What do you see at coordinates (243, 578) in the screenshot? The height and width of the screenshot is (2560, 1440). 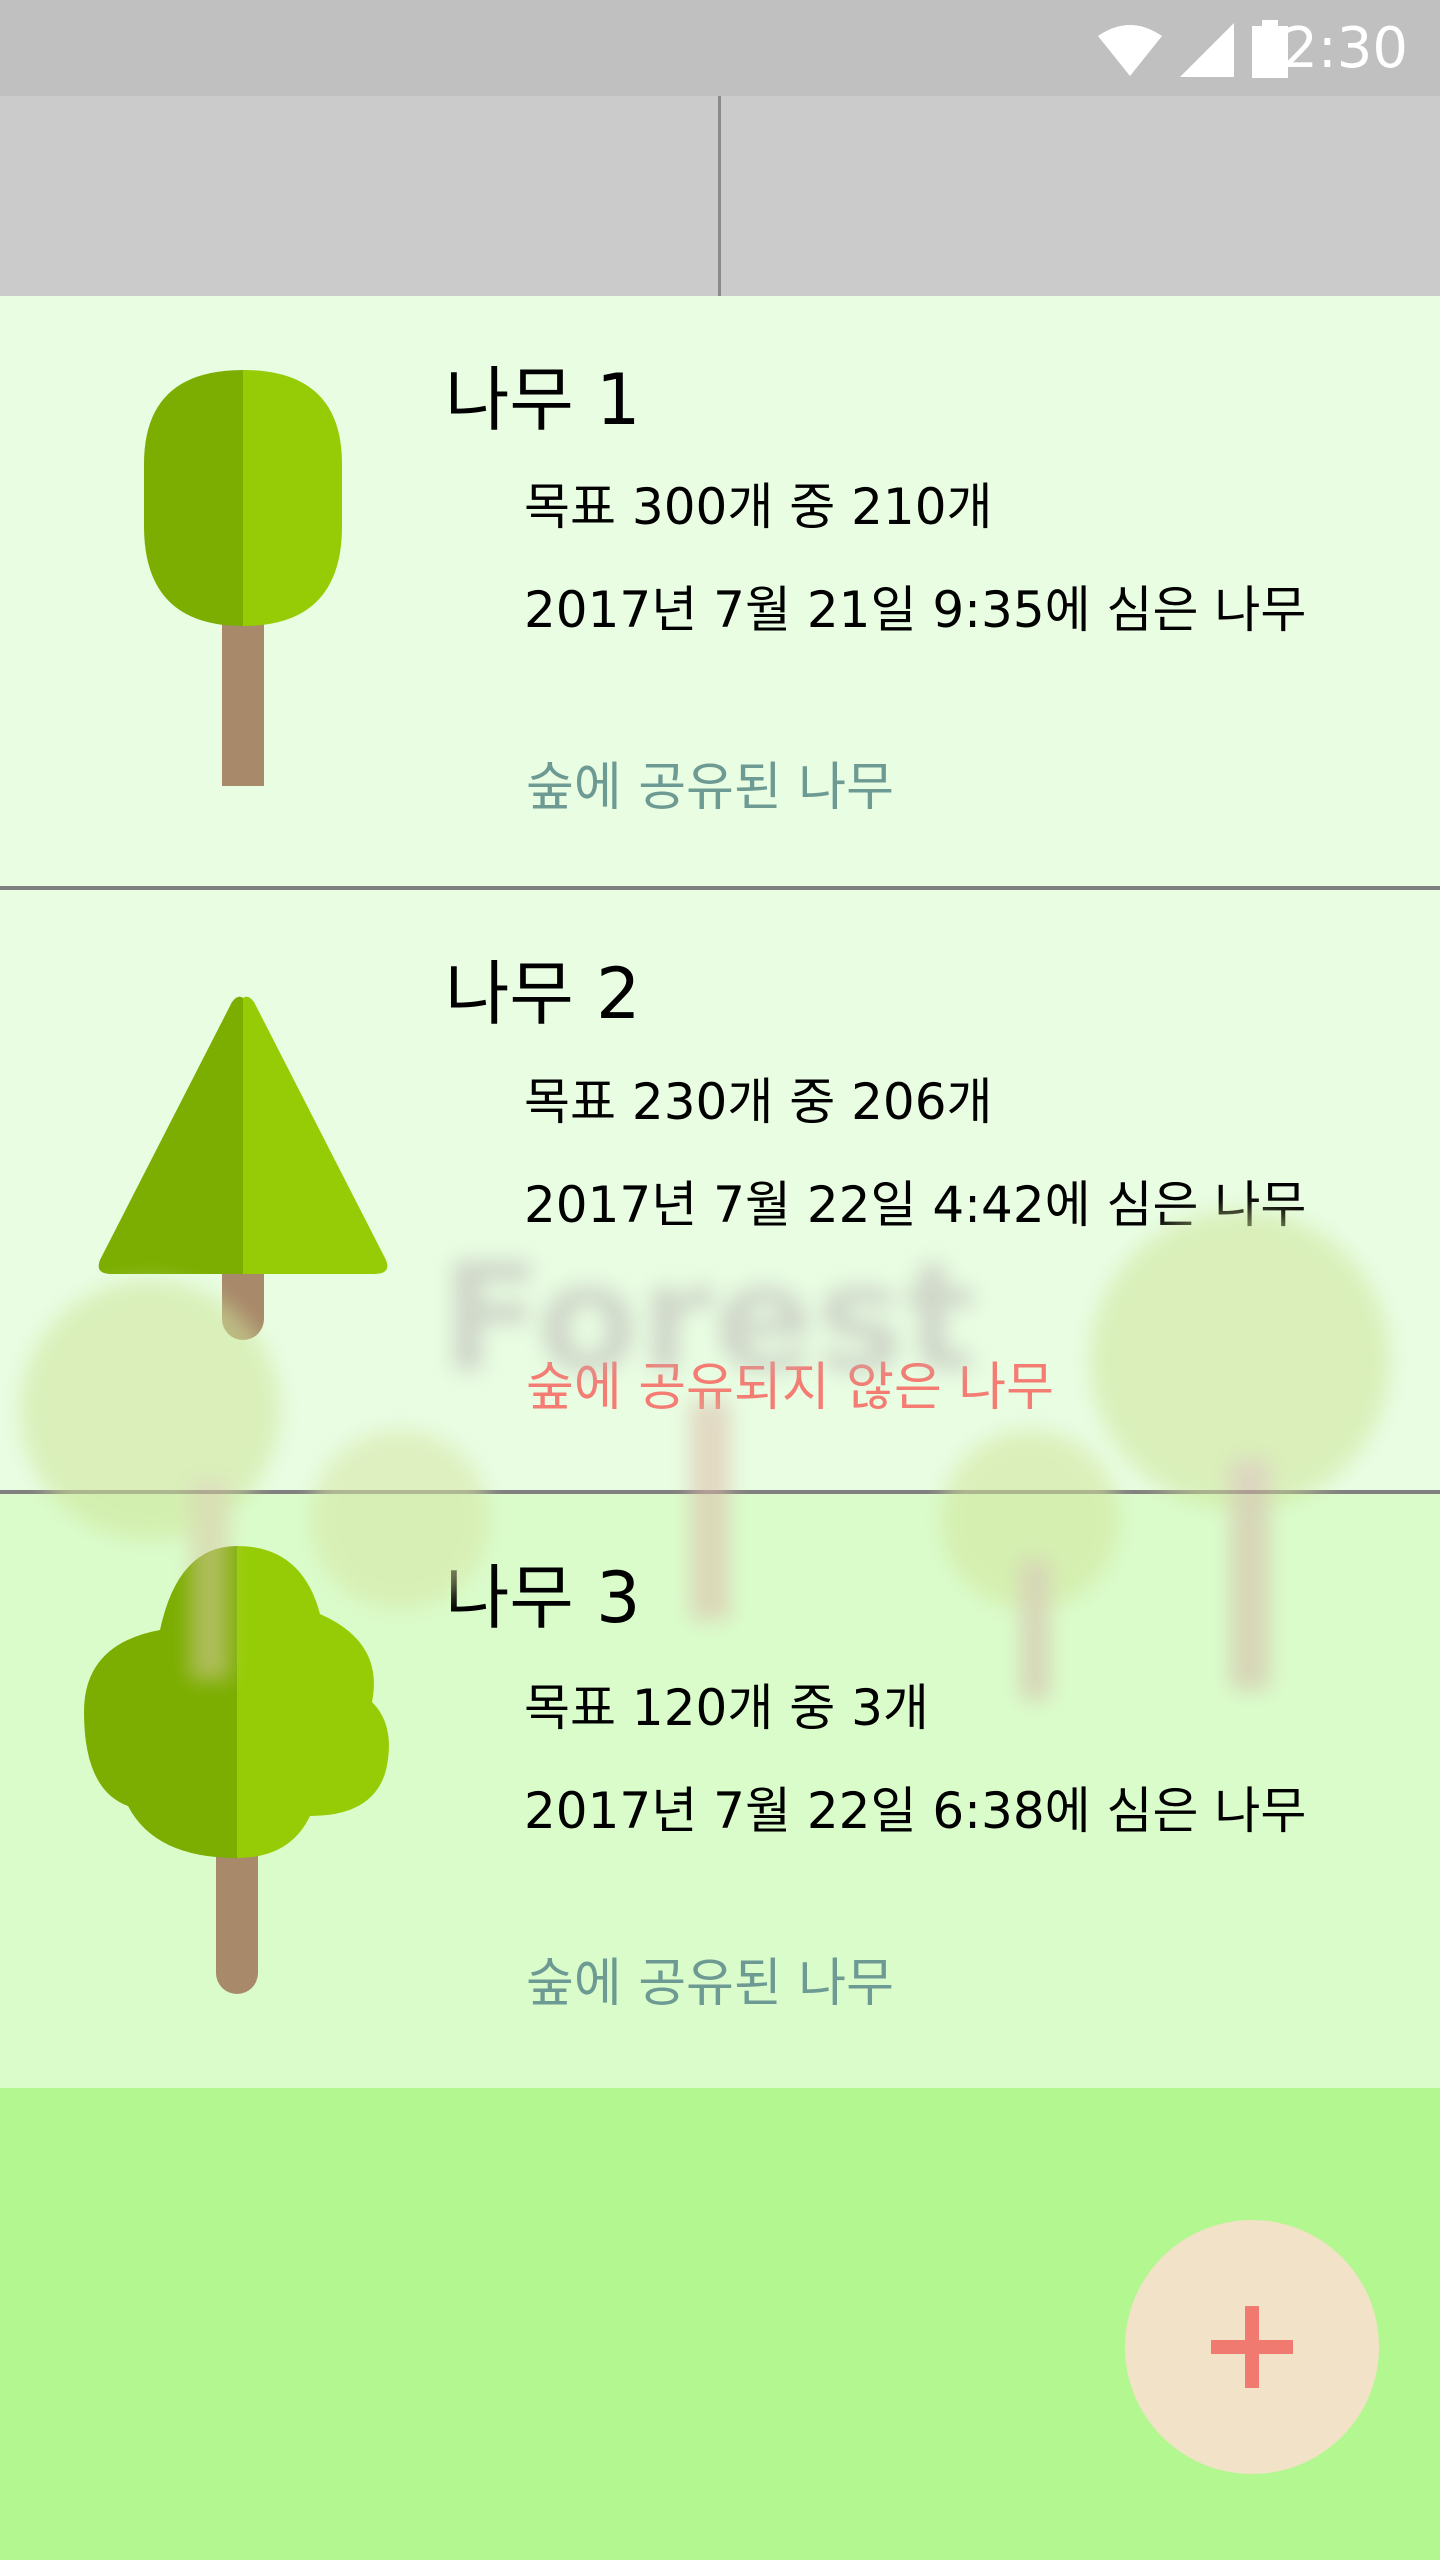 I see `round-tree-icon` at bounding box center [243, 578].